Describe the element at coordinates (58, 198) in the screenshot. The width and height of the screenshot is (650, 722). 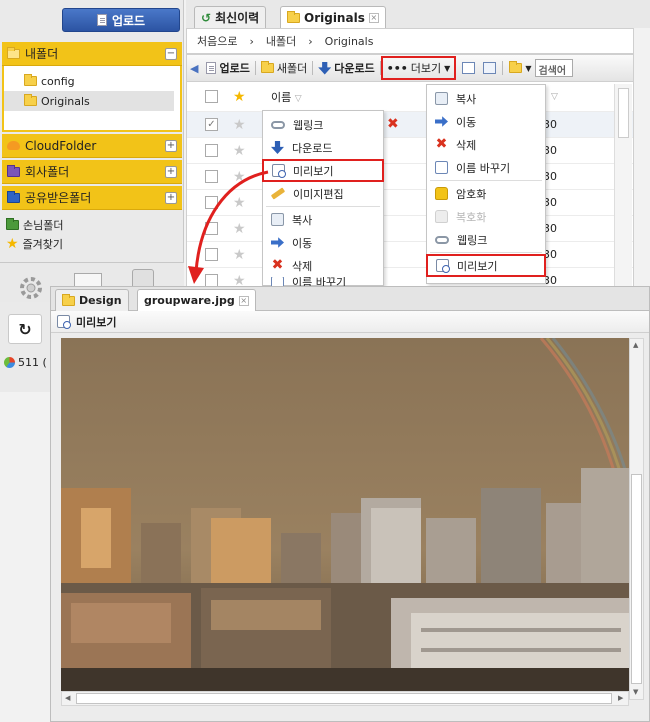
I see `shared-folder-label: 공유받은폴더` at that location.